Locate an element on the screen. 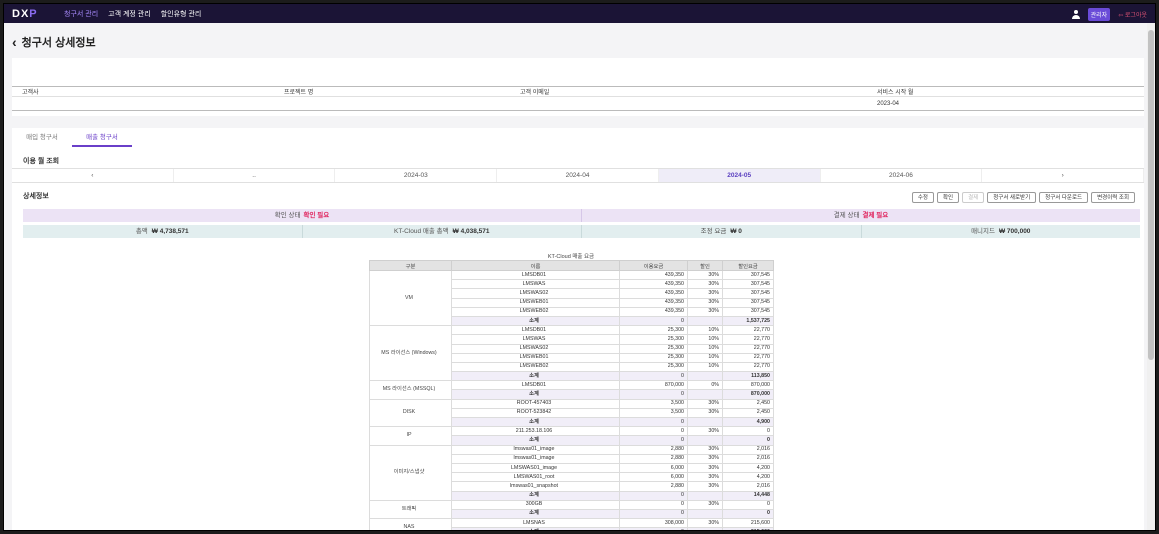 The height and width of the screenshot is (534, 1159). fee-group-name: MS 라이선스 (Windows) is located at coordinates (410, 353).